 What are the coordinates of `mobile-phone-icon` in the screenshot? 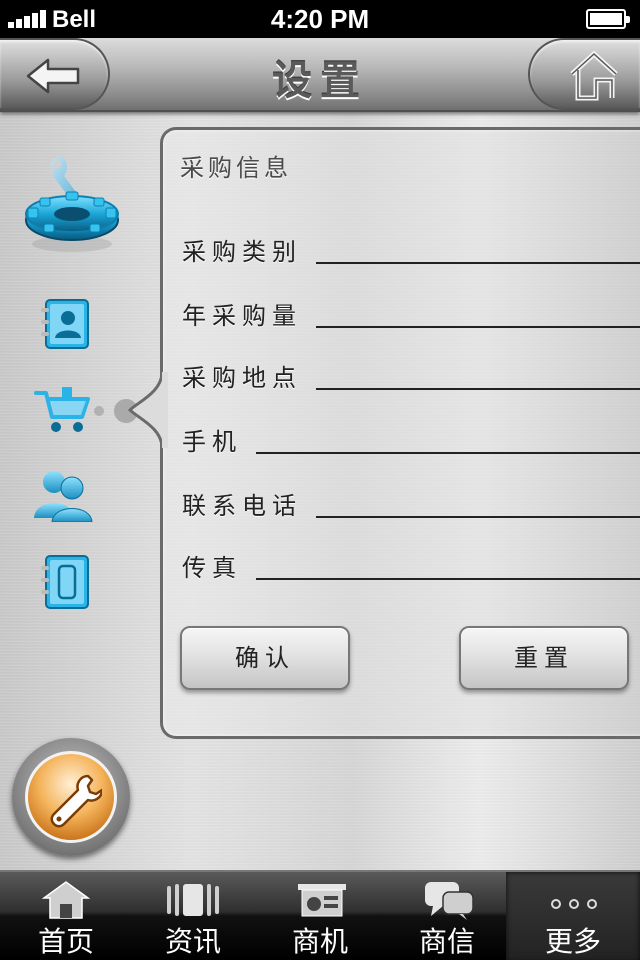 It's located at (65, 582).